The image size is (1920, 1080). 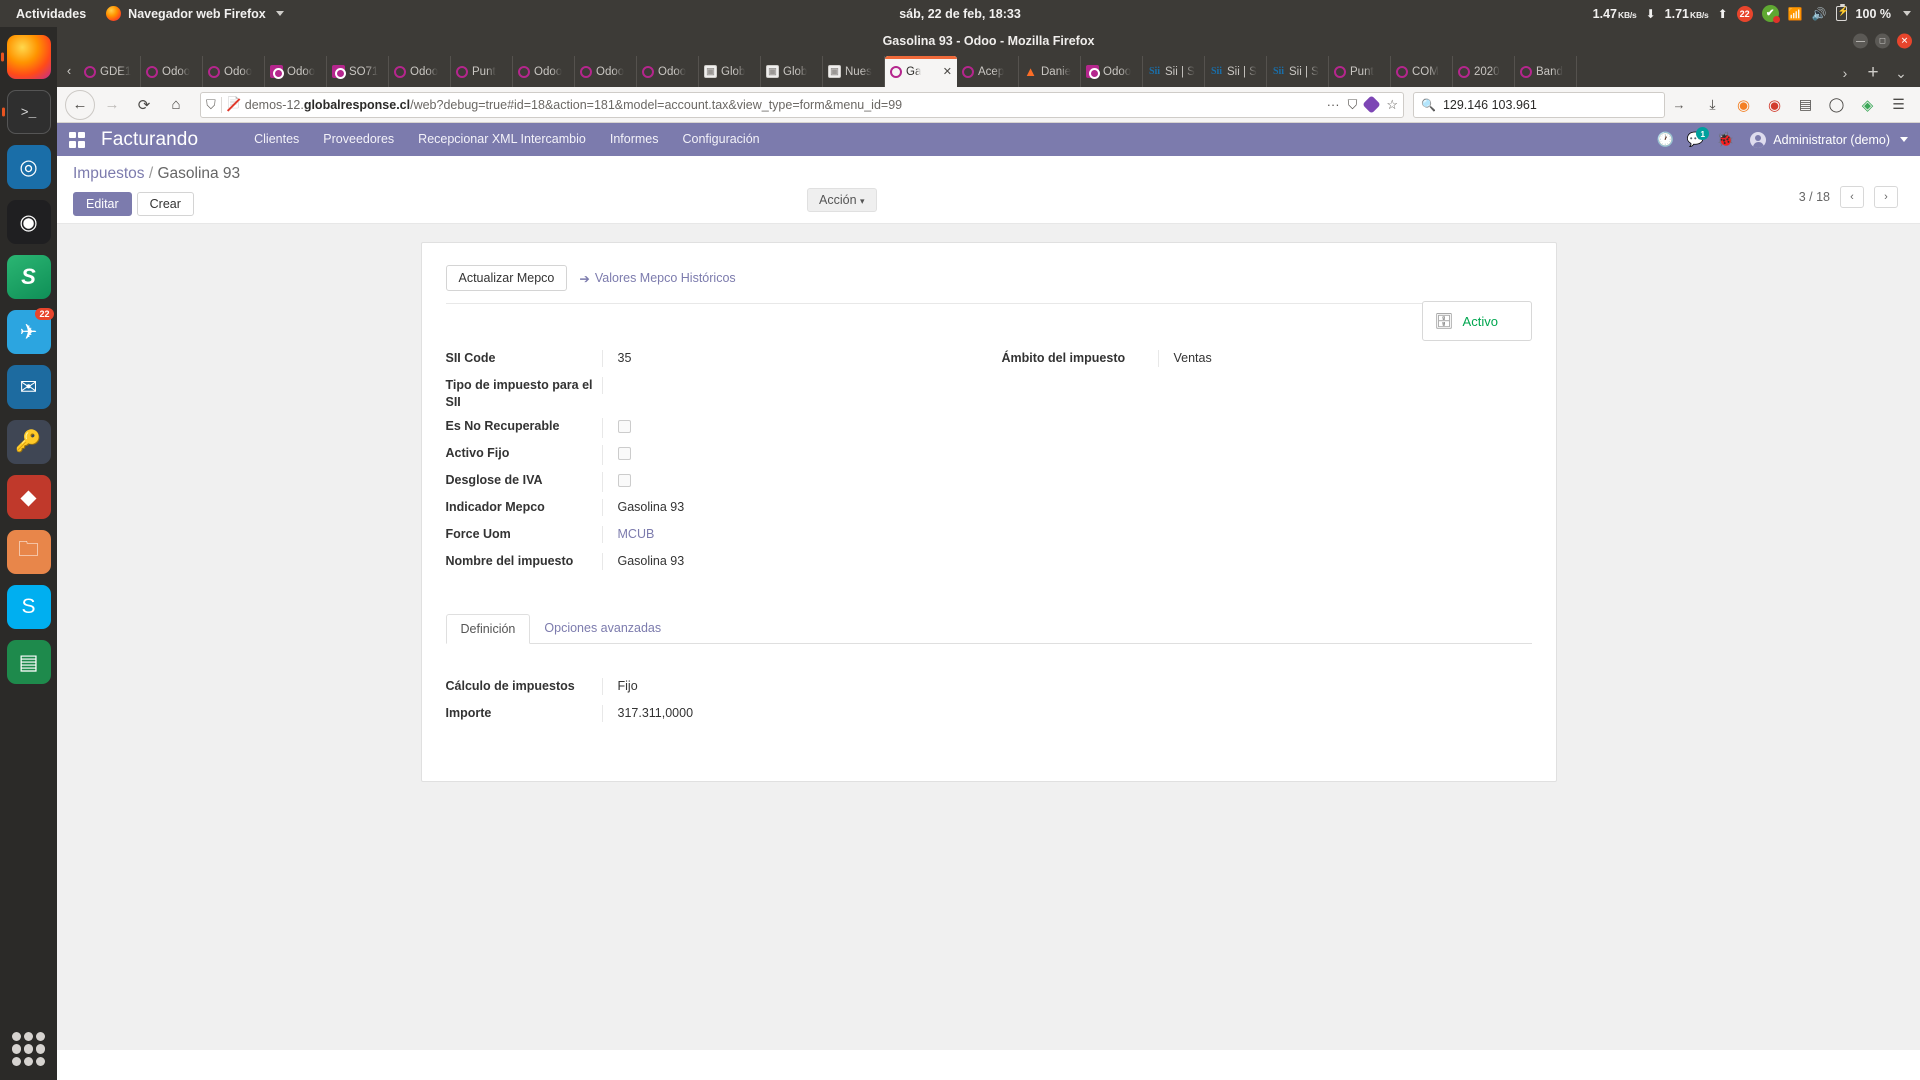 What do you see at coordinates (730, 71) in the screenshot?
I see `browser-tab: ▣ Glob` at bounding box center [730, 71].